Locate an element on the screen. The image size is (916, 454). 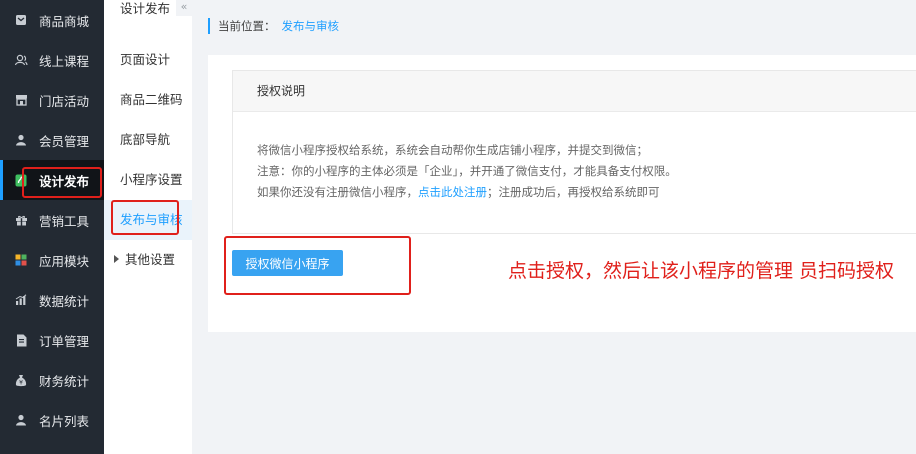
nav-item-apps: 应用模块 is located at coordinates (52, 260).